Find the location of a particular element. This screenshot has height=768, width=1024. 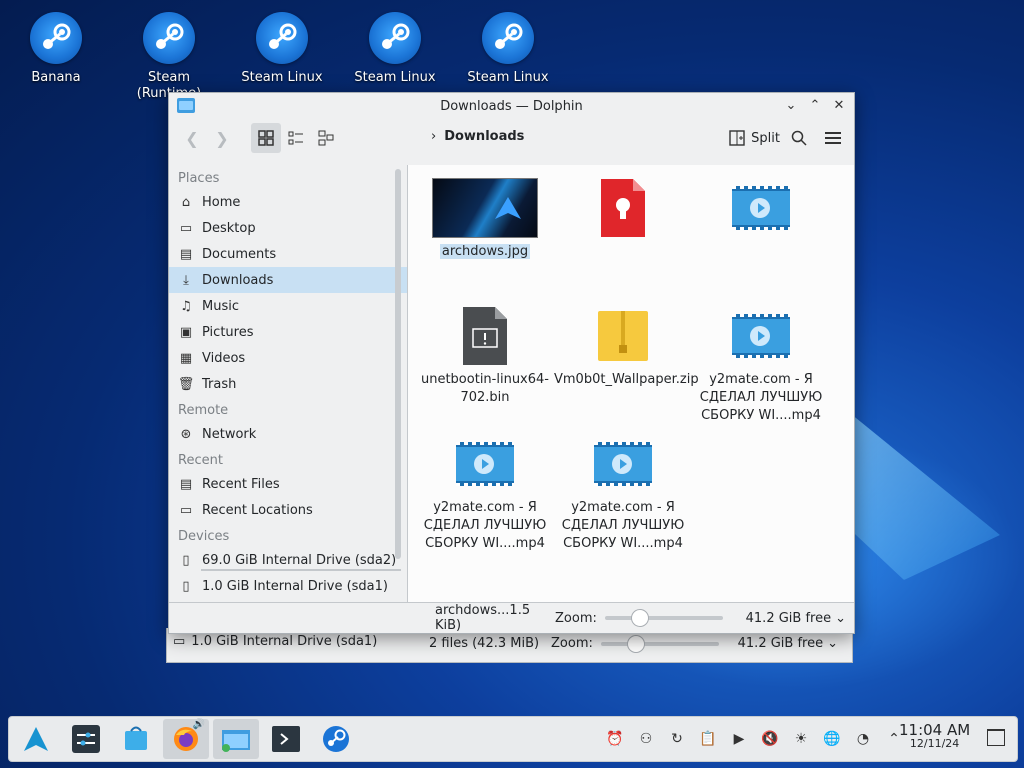

sidebar-item-label: Network is located at coordinates (229, 434).